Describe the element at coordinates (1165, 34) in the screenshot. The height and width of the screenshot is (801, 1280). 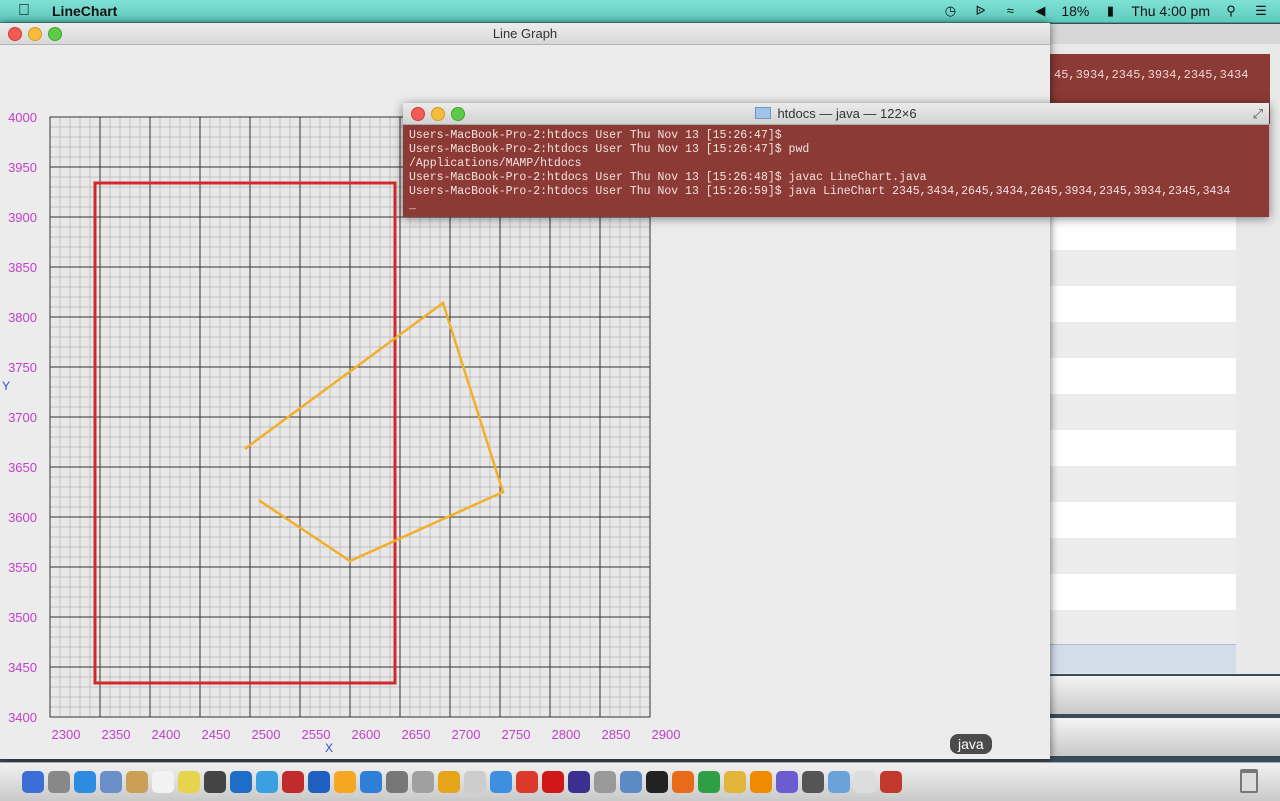
I see `background-window-titlebar` at that location.